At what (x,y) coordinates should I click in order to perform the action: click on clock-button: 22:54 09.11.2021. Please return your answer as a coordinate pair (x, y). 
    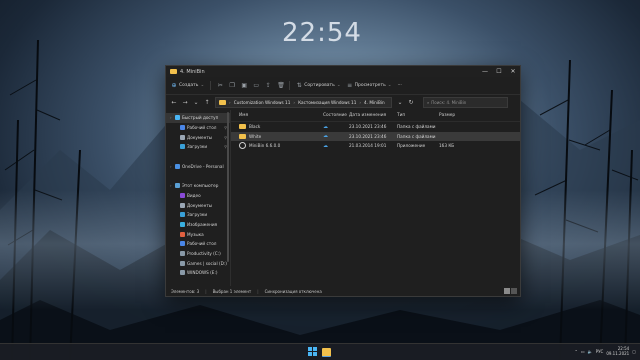
    Looking at the image, I should click on (617, 351).